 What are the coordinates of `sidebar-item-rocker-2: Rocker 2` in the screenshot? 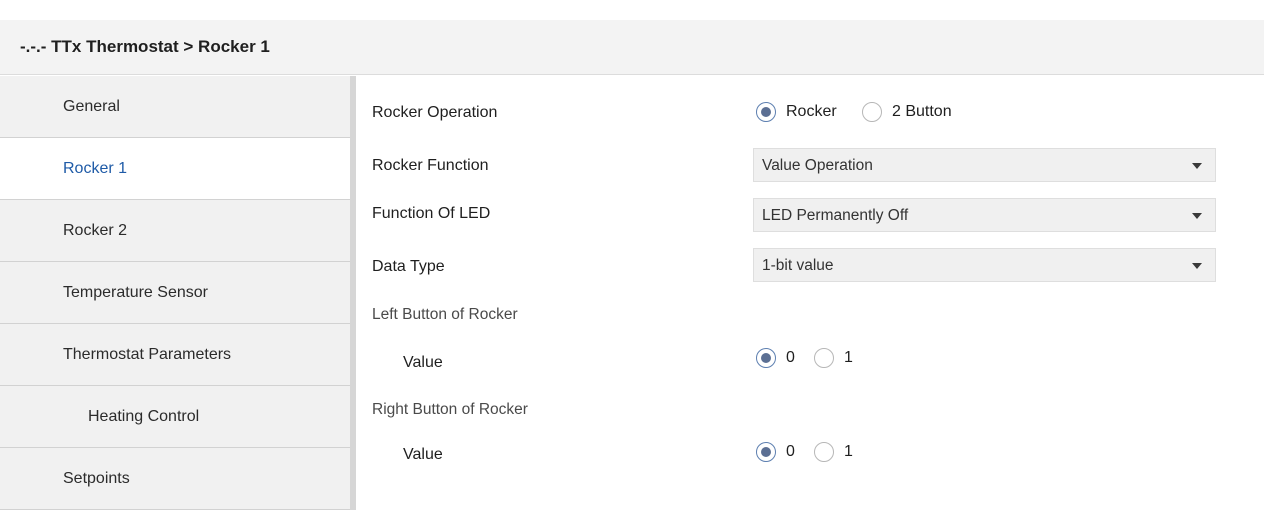 It's located at (175, 231).